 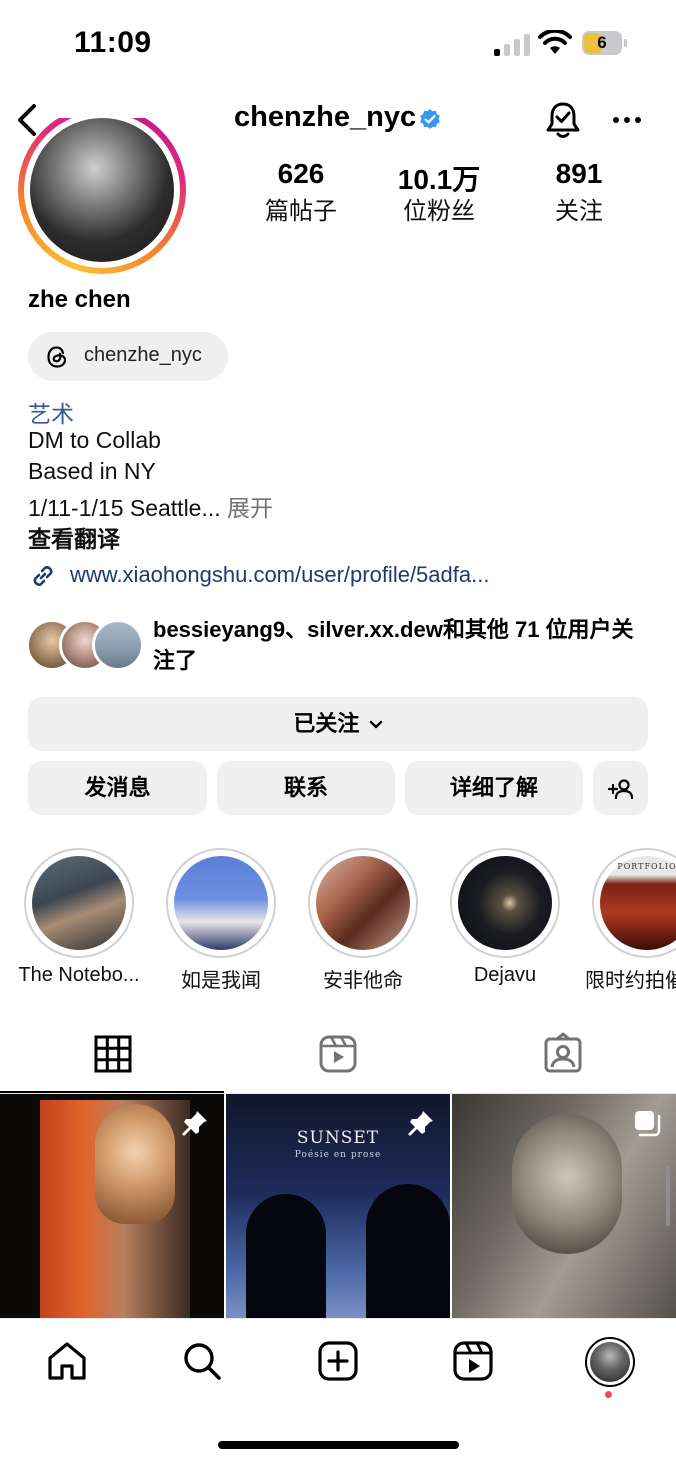 I want to click on following-label: 关注, so click(x=579, y=208).